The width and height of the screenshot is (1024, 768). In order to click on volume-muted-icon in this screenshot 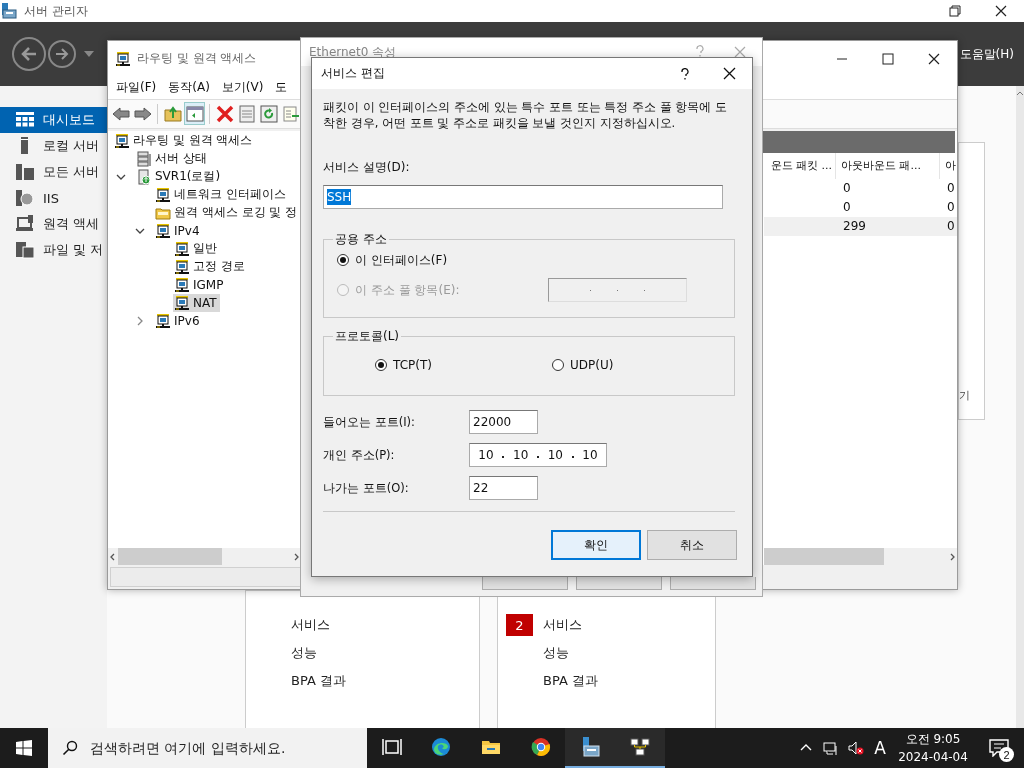, I will do `click(855, 748)`.